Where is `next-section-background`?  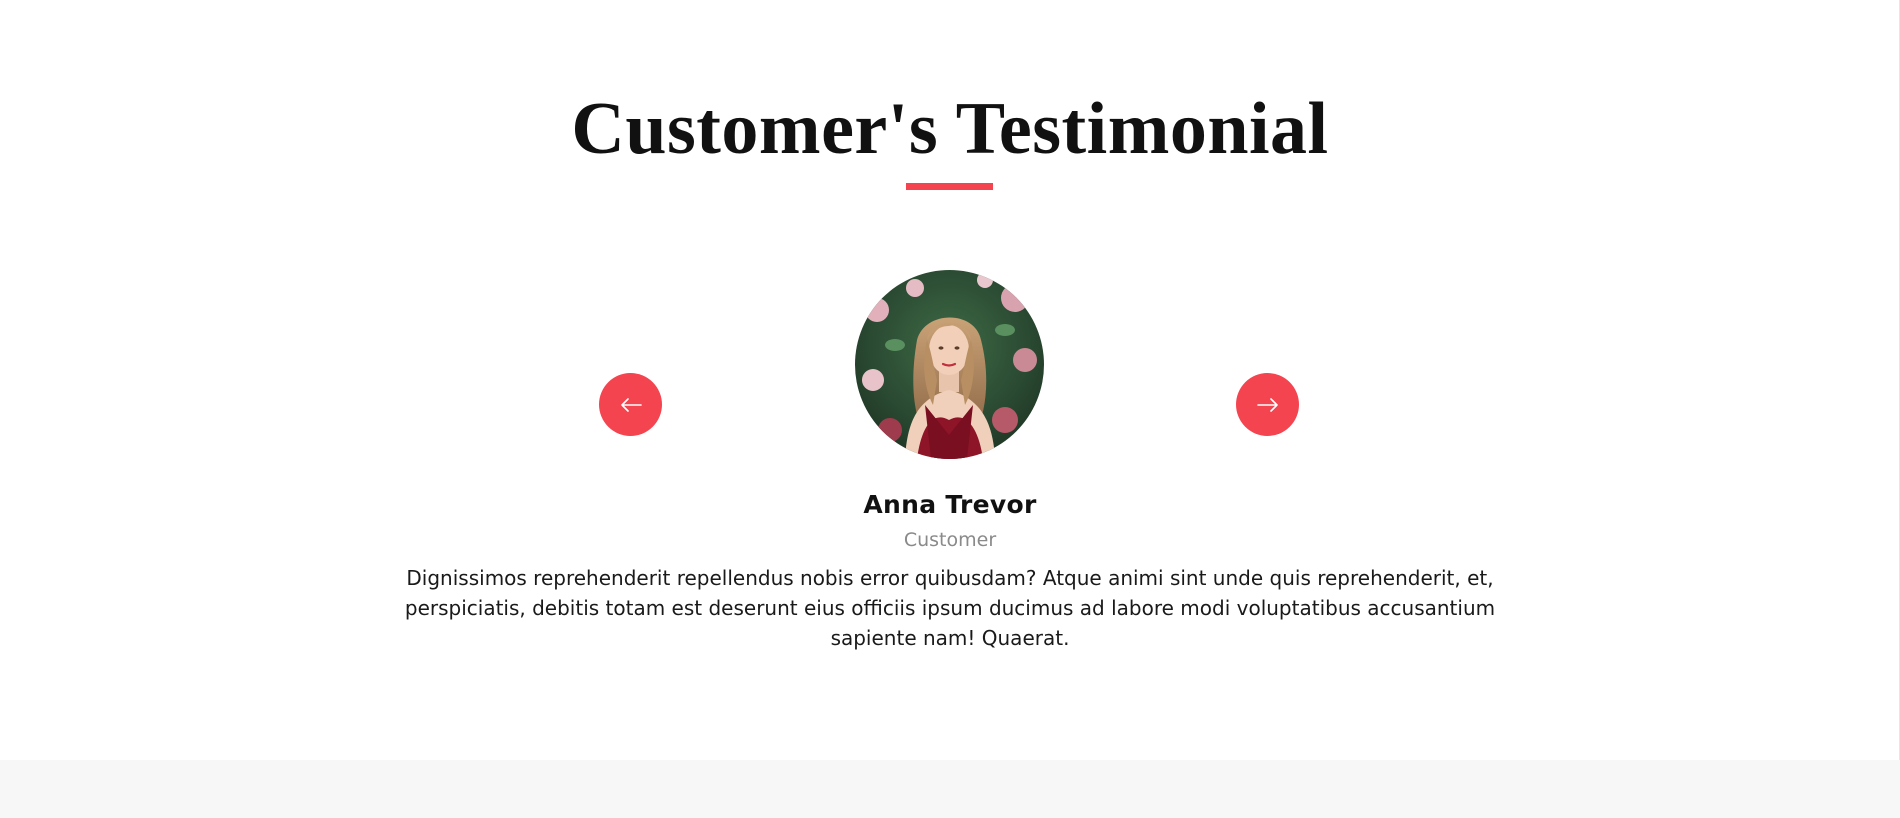
next-section-background is located at coordinates (950, 789).